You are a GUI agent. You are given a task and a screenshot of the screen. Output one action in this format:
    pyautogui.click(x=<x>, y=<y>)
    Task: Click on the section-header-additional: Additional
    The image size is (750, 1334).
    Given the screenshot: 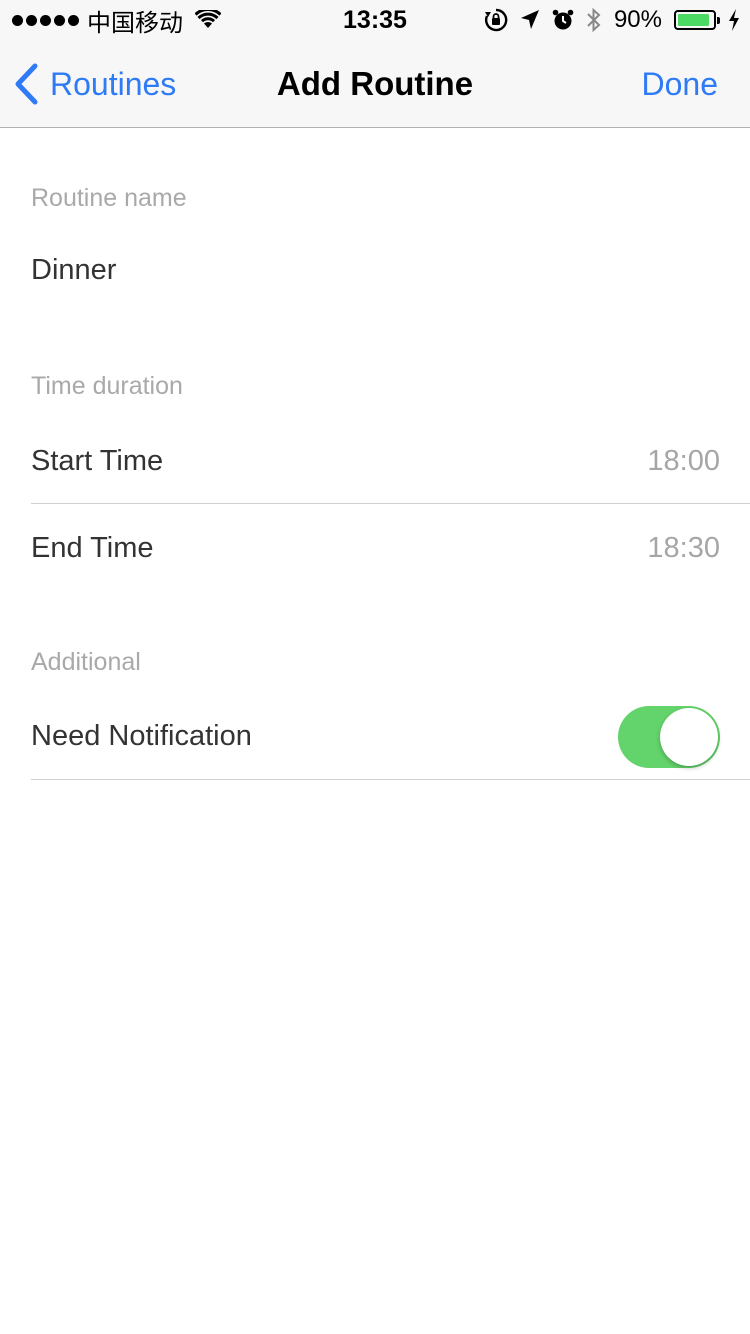 What is the action you would take?
    pyautogui.click(x=86, y=662)
    